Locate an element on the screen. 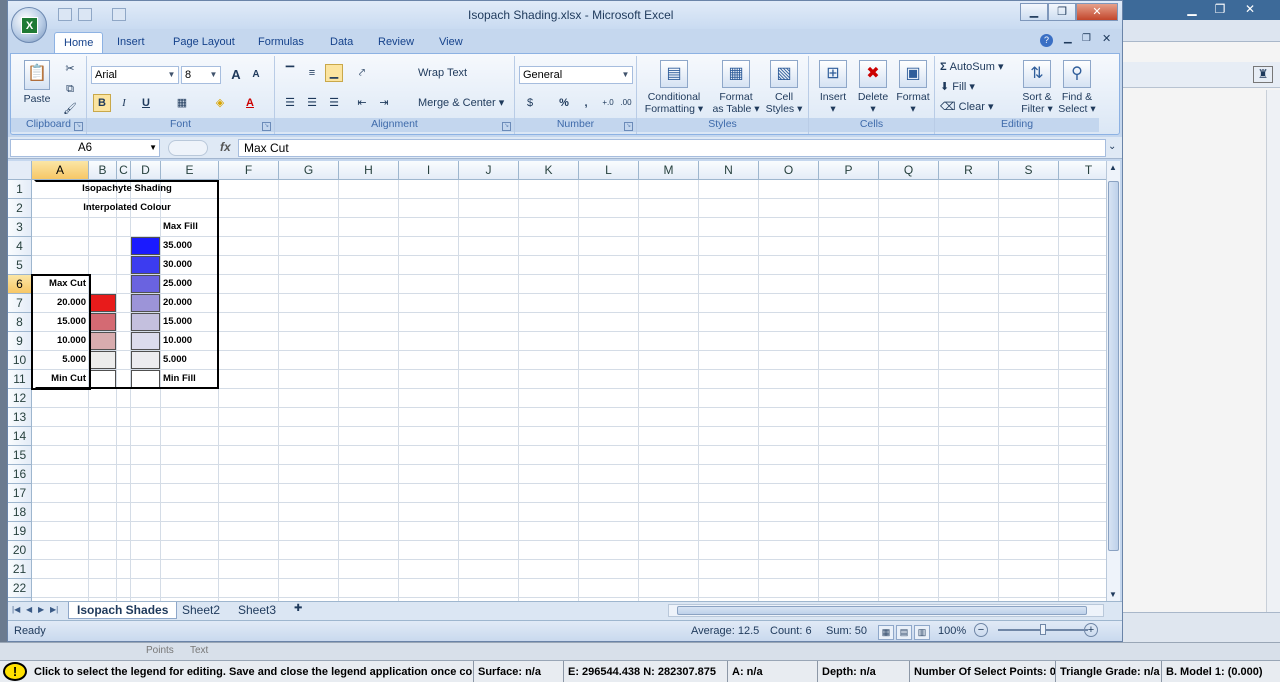 The height and width of the screenshot is (682, 1280). close-icon: ✕ is located at coordinates (1250, 9).